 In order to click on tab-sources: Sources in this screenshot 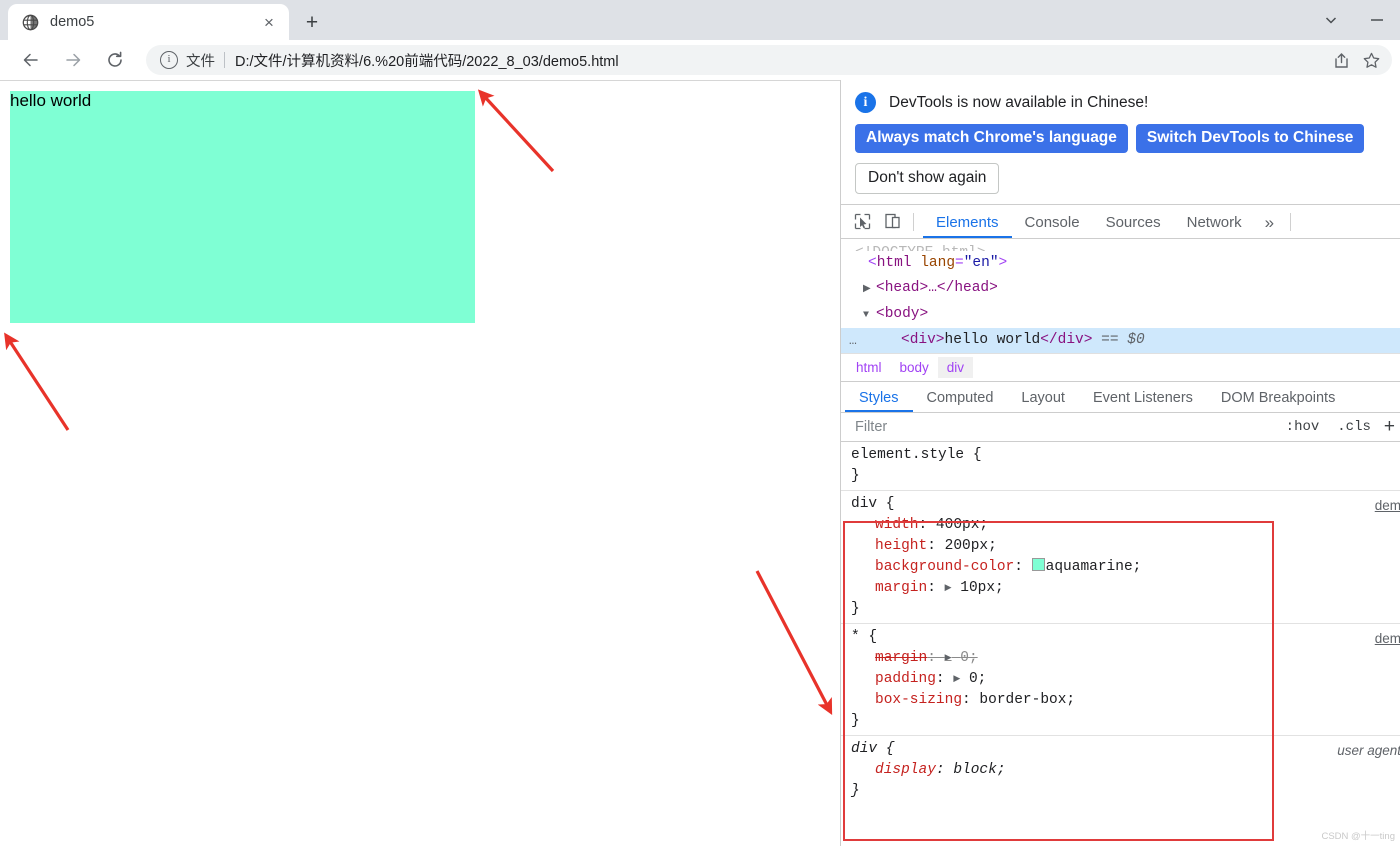, I will do `click(1133, 226)`.